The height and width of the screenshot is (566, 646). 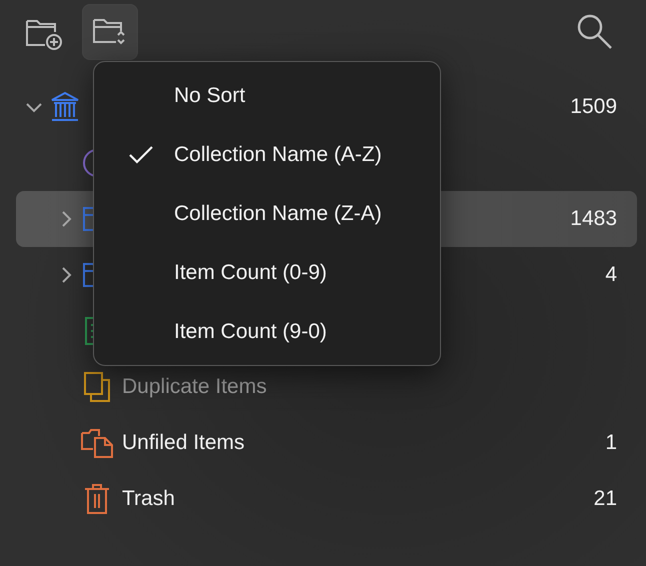 What do you see at coordinates (97, 387) in the screenshot?
I see `duplicate-icon` at bounding box center [97, 387].